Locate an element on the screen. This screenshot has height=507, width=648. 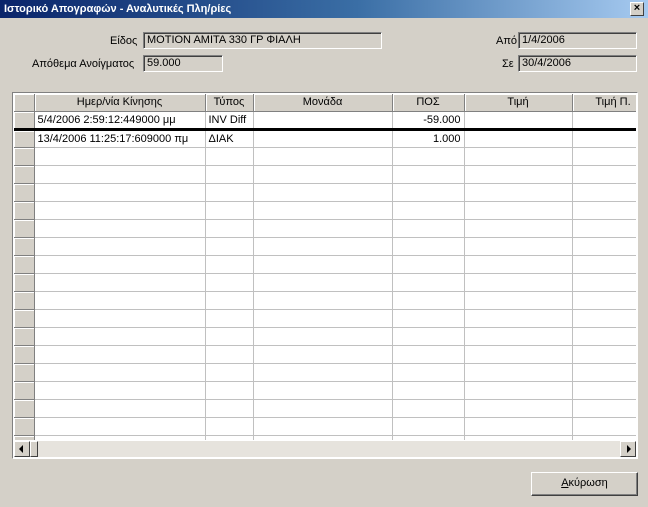
scroll-right-button is located at coordinates (628, 449).